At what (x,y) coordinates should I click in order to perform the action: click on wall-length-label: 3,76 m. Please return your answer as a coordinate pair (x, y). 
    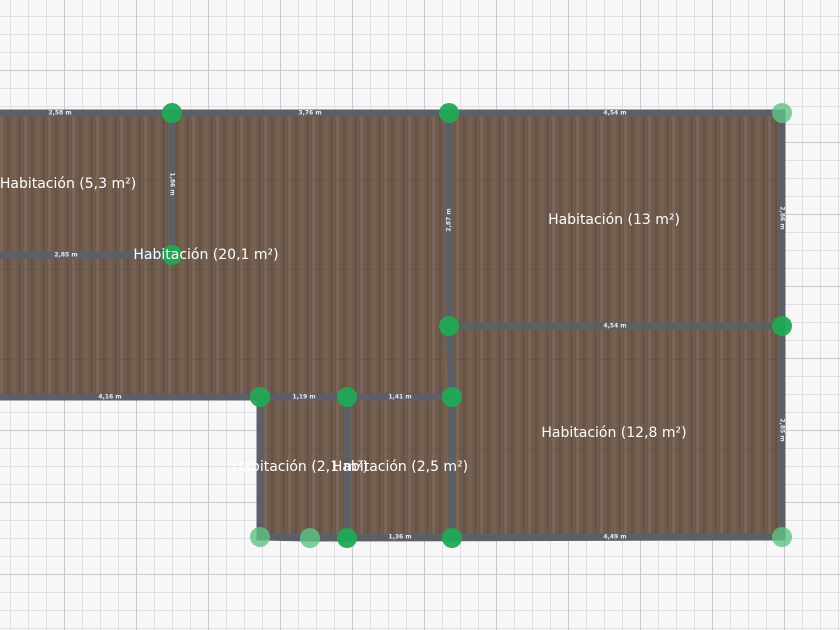
    Looking at the image, I should click on (309, 113).